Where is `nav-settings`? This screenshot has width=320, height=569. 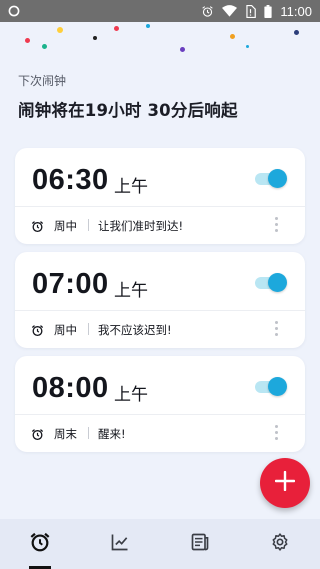 nav-settings is located at coordinates (280, 544).